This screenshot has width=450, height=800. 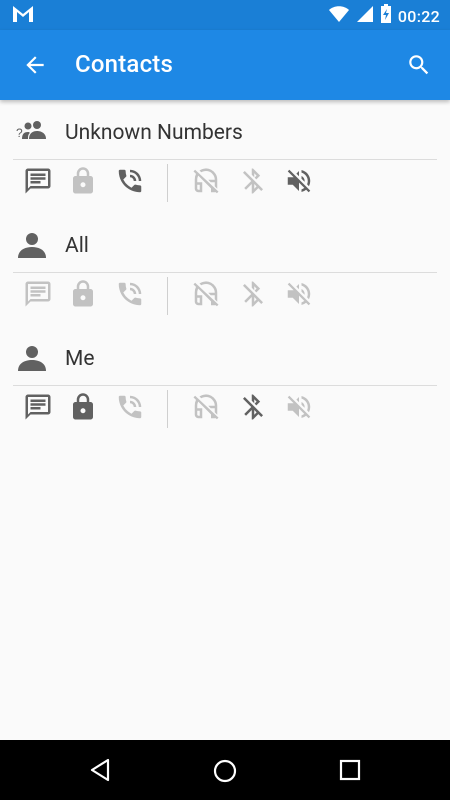 I want to click on nav-recents-icon, so click(x=350, y=770).